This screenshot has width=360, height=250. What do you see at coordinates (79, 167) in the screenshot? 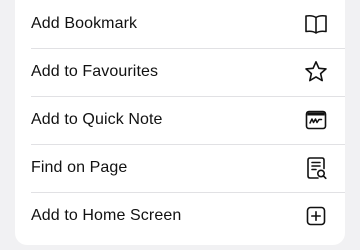
I see `menu-item-label: Find on Page` at bounding box center [79, 167].